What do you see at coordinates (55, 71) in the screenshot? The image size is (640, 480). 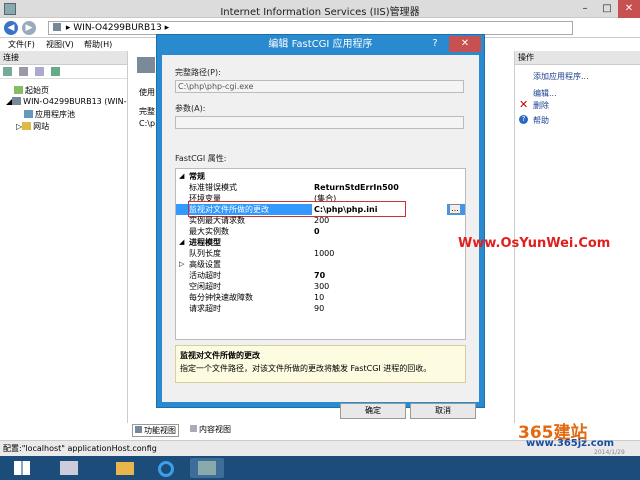 I see `refresh-icon` at bounding box center [55, 71].